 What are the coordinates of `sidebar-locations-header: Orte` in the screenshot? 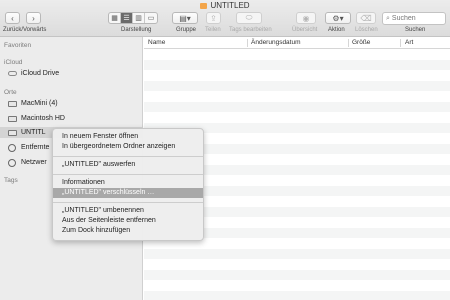 It's located at (10, 92).